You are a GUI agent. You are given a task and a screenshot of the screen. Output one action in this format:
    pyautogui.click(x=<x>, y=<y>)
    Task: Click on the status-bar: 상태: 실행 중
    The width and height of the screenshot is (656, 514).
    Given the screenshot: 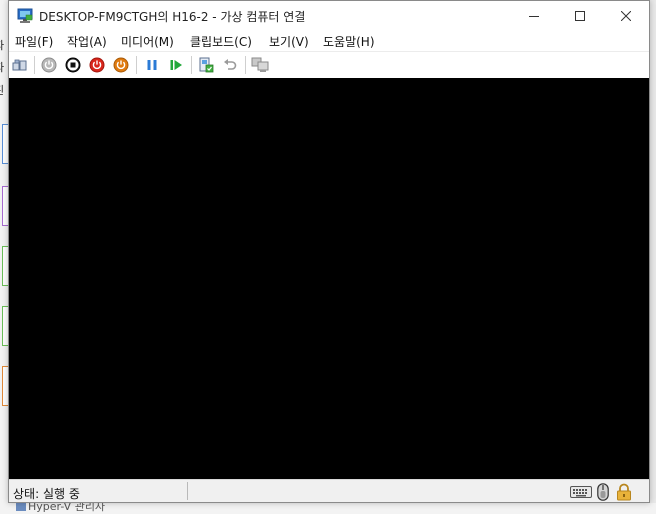 What is the action you would take?
    pyautogui.click(x=329, y=490)
    